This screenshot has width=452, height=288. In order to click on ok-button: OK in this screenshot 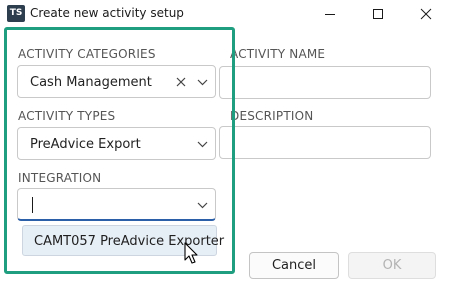, I will do `click(392, 265)`.